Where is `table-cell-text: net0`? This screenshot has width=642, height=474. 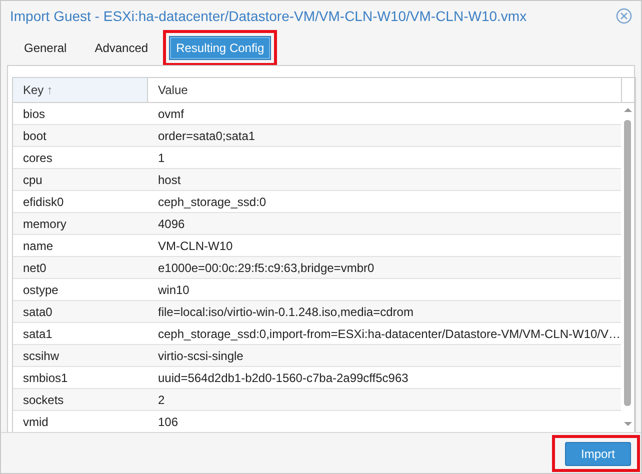 table-cell-text: net0 is located at coordinates (35, 267).